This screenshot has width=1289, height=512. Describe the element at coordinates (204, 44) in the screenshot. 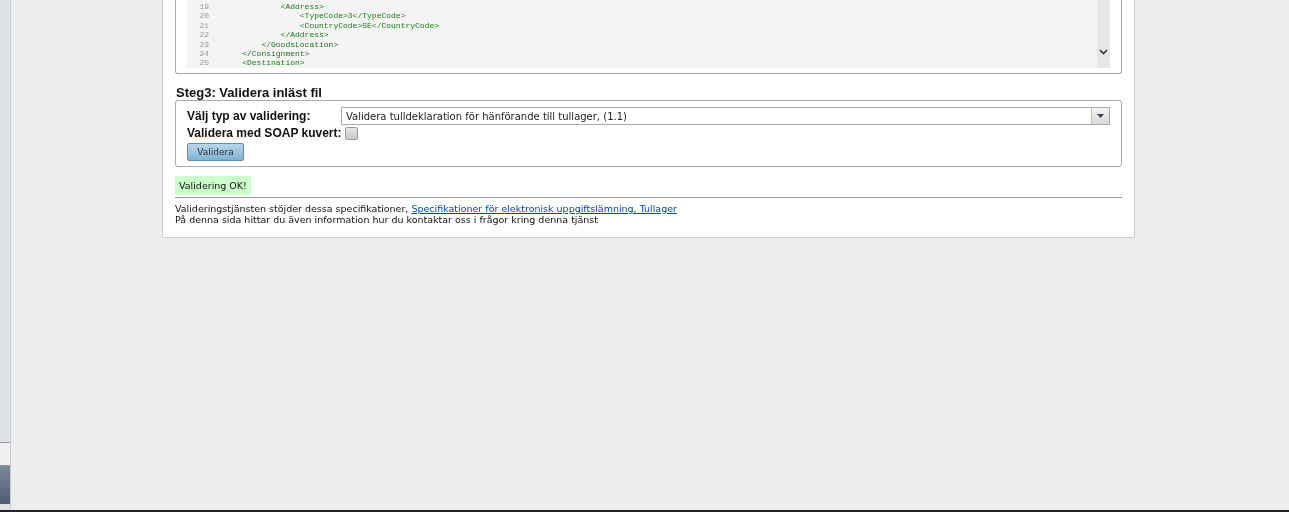

I see `line-number: 23` at that location.